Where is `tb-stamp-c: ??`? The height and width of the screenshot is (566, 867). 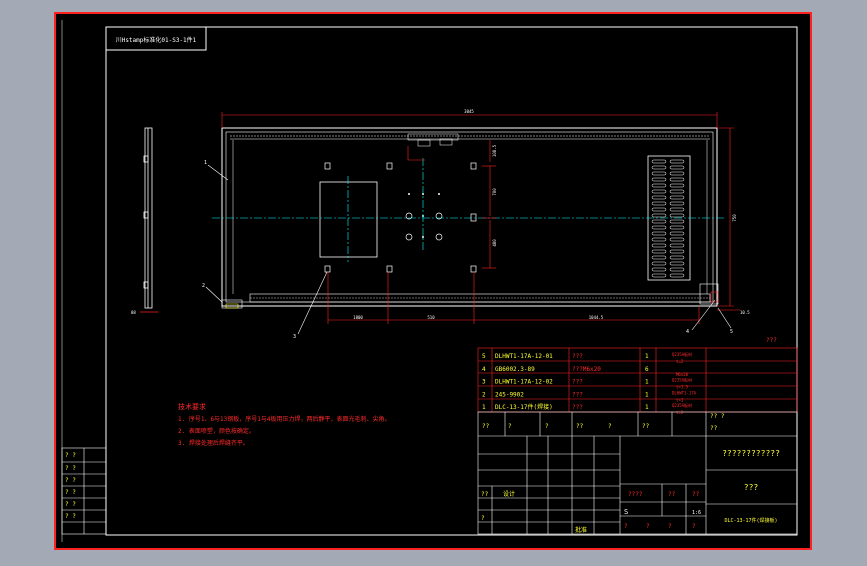
tb-stamp-c: ?? is located at coordinates (696, 494).